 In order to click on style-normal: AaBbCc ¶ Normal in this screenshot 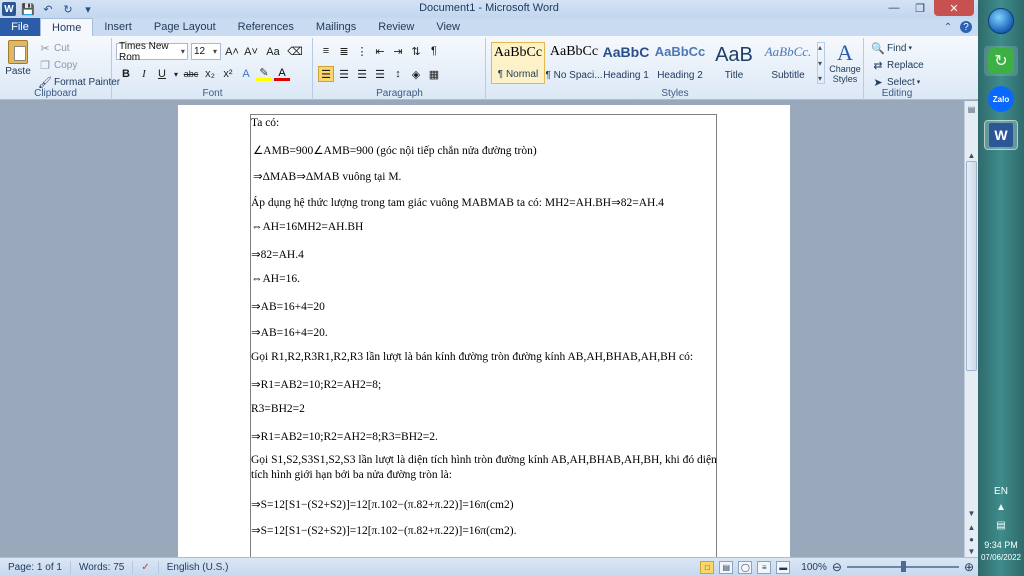, I will do `click(518, 63)`.